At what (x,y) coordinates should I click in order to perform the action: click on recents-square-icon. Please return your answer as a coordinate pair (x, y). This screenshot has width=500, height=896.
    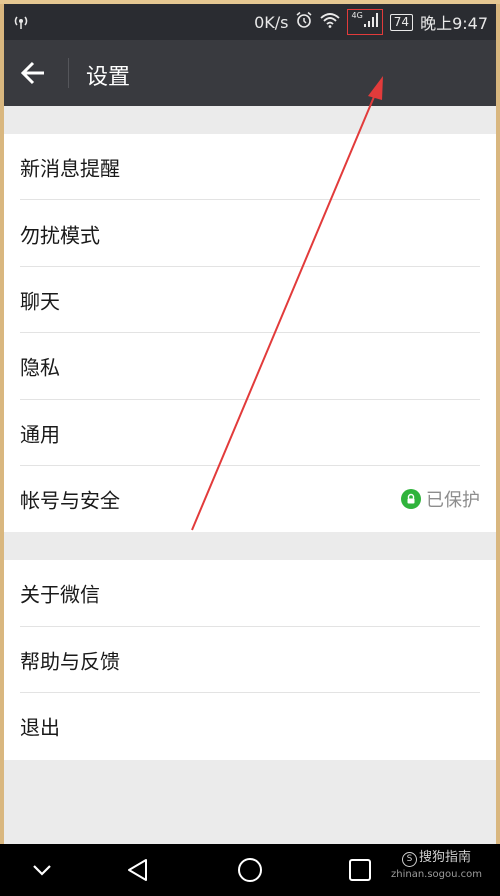
    Looking at the image, I should click on (360, 870).